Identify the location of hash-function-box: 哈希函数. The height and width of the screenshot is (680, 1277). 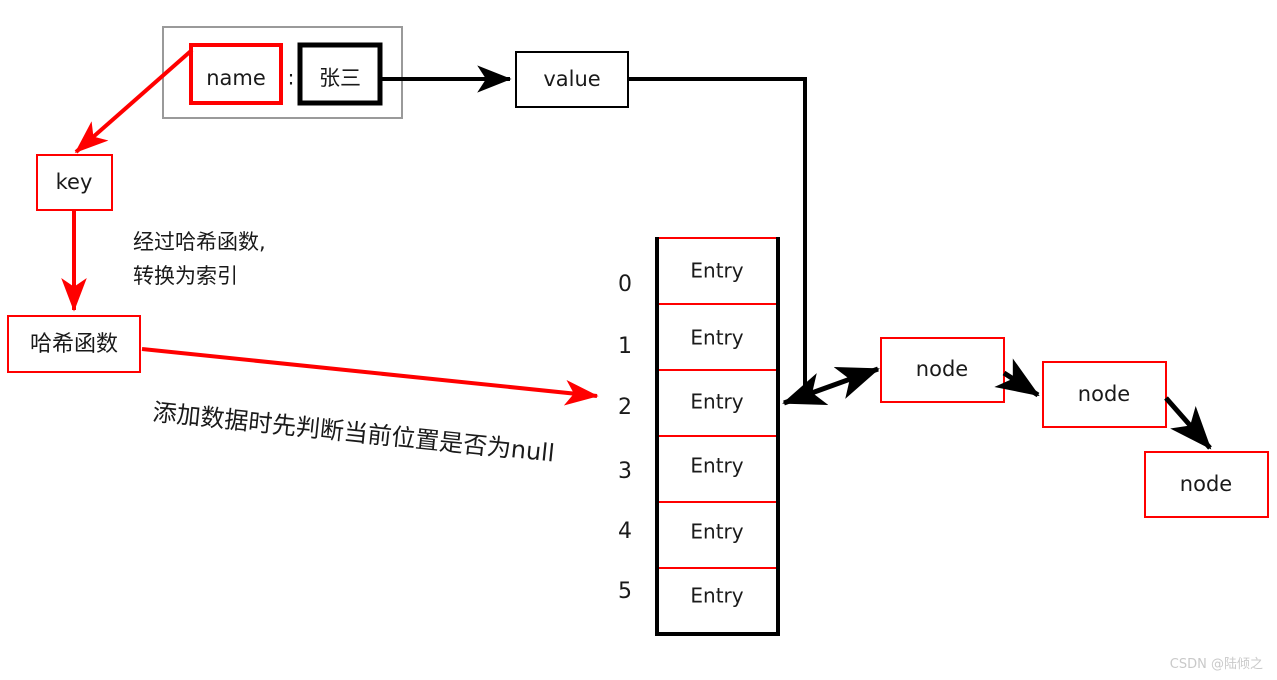
(74, 344).